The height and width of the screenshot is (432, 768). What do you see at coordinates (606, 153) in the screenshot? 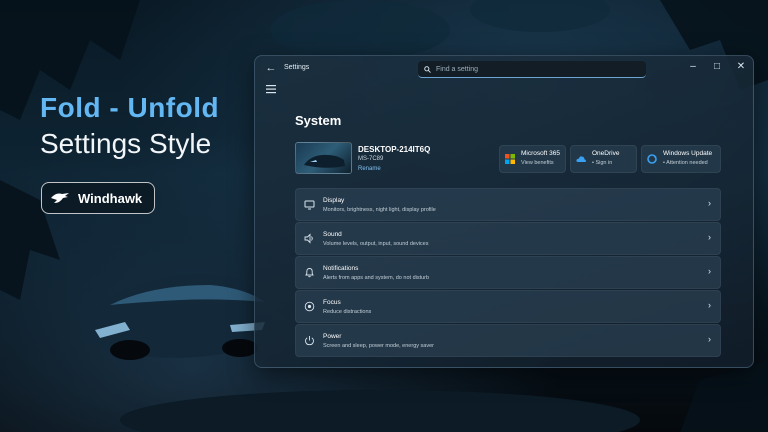
I see `onedrive-title: OneDrive` at bounding box center [606, 153].